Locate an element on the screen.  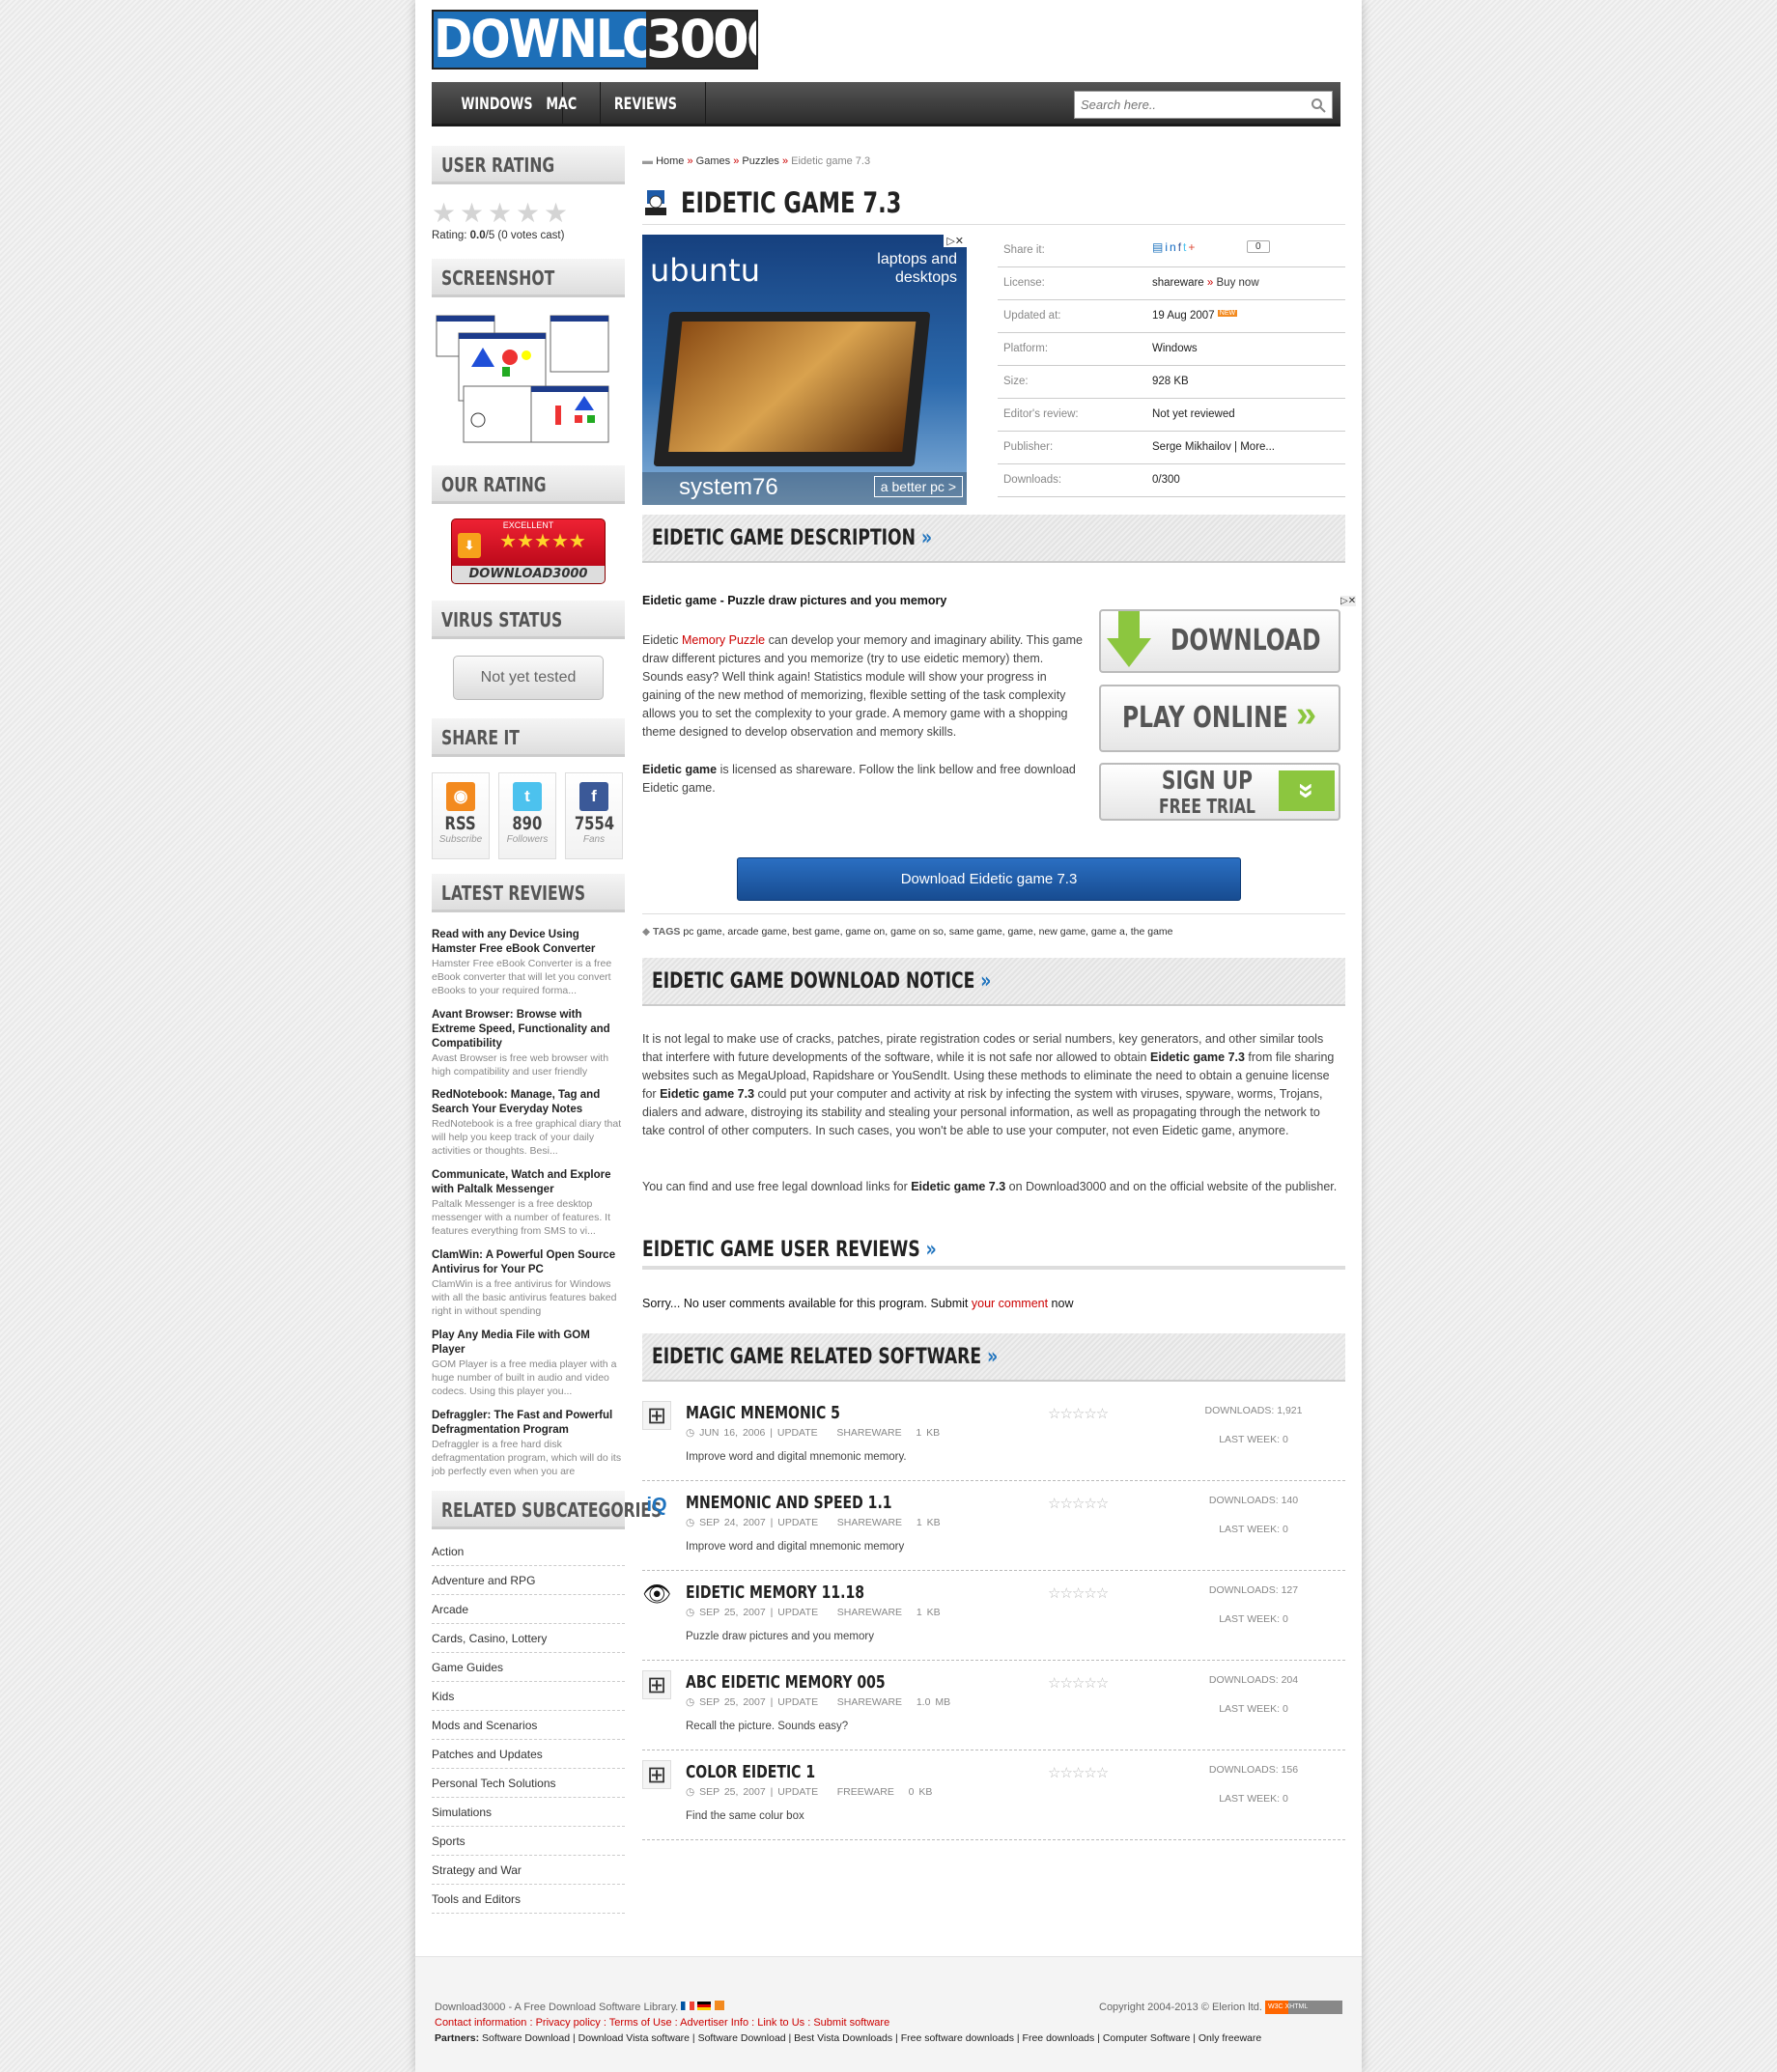
memory-puzzle-link: Memory Puzzle is located at coordinates (723, 640).